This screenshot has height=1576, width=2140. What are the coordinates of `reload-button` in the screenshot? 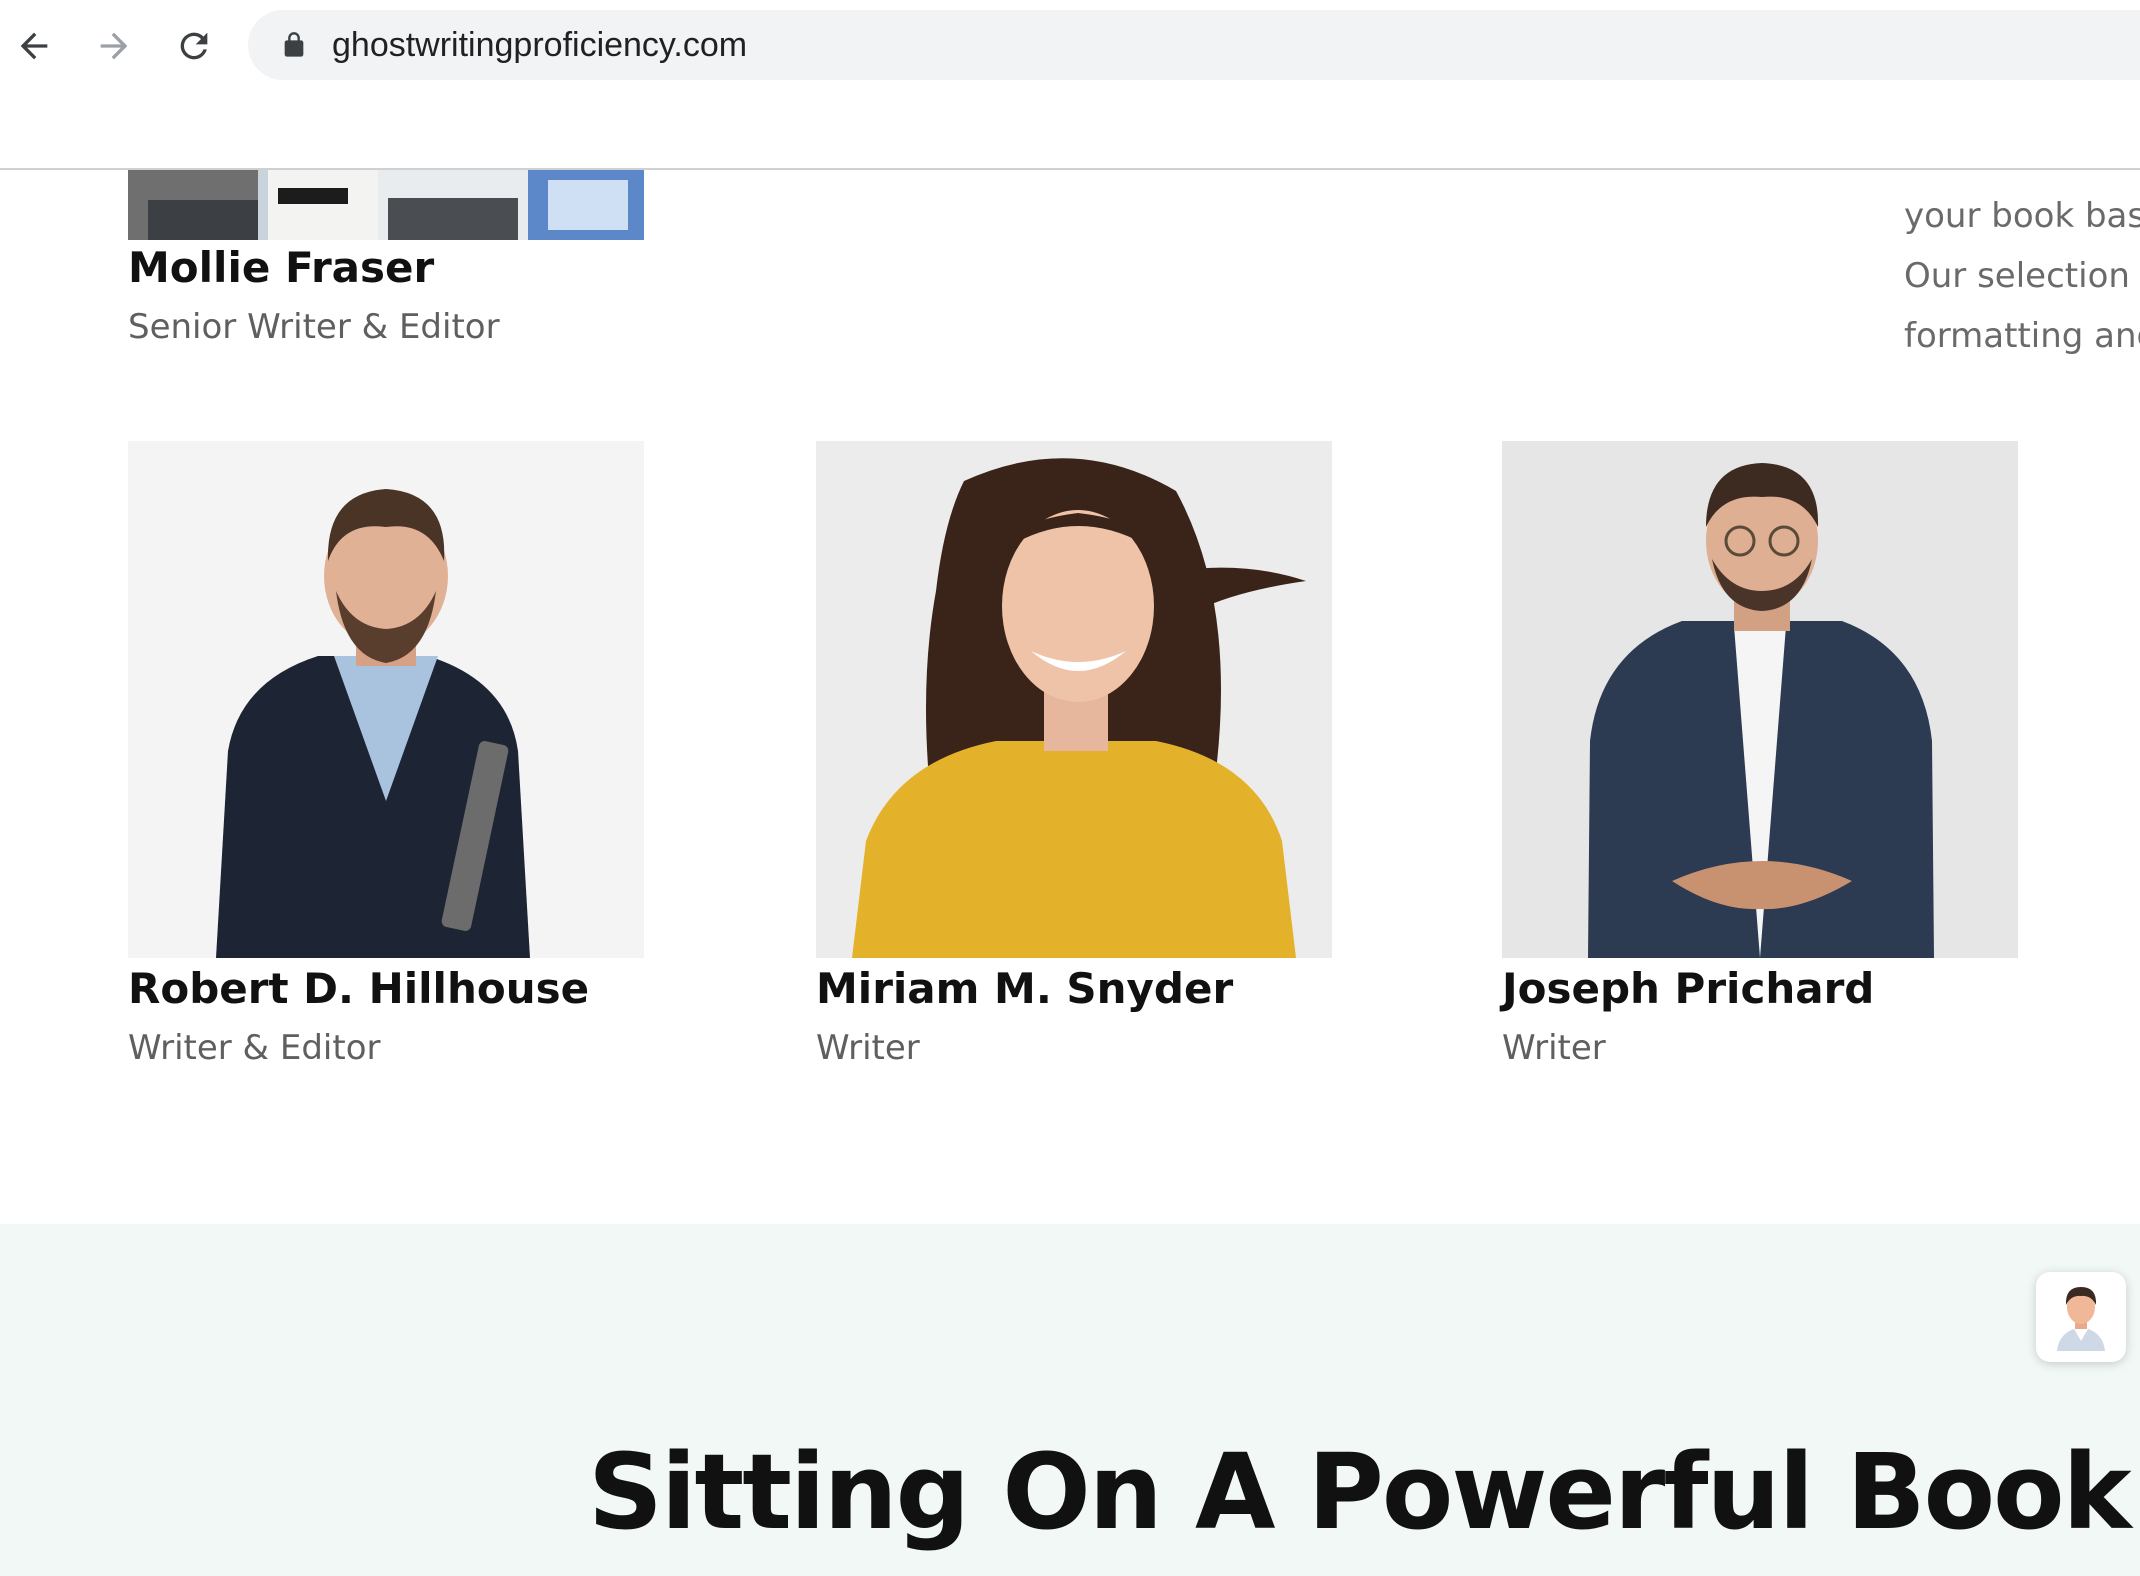 It's located at (194, 46).